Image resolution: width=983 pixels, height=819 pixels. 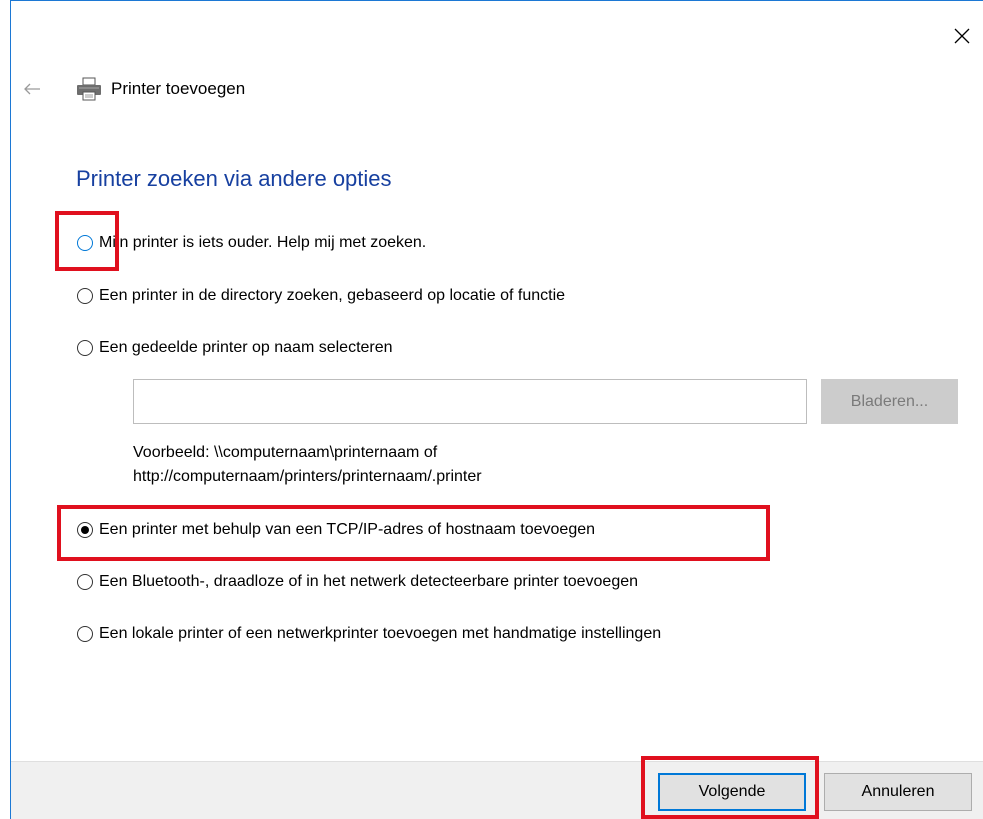 I want to click on radio-shared-printer, so click(x=85, y=348).